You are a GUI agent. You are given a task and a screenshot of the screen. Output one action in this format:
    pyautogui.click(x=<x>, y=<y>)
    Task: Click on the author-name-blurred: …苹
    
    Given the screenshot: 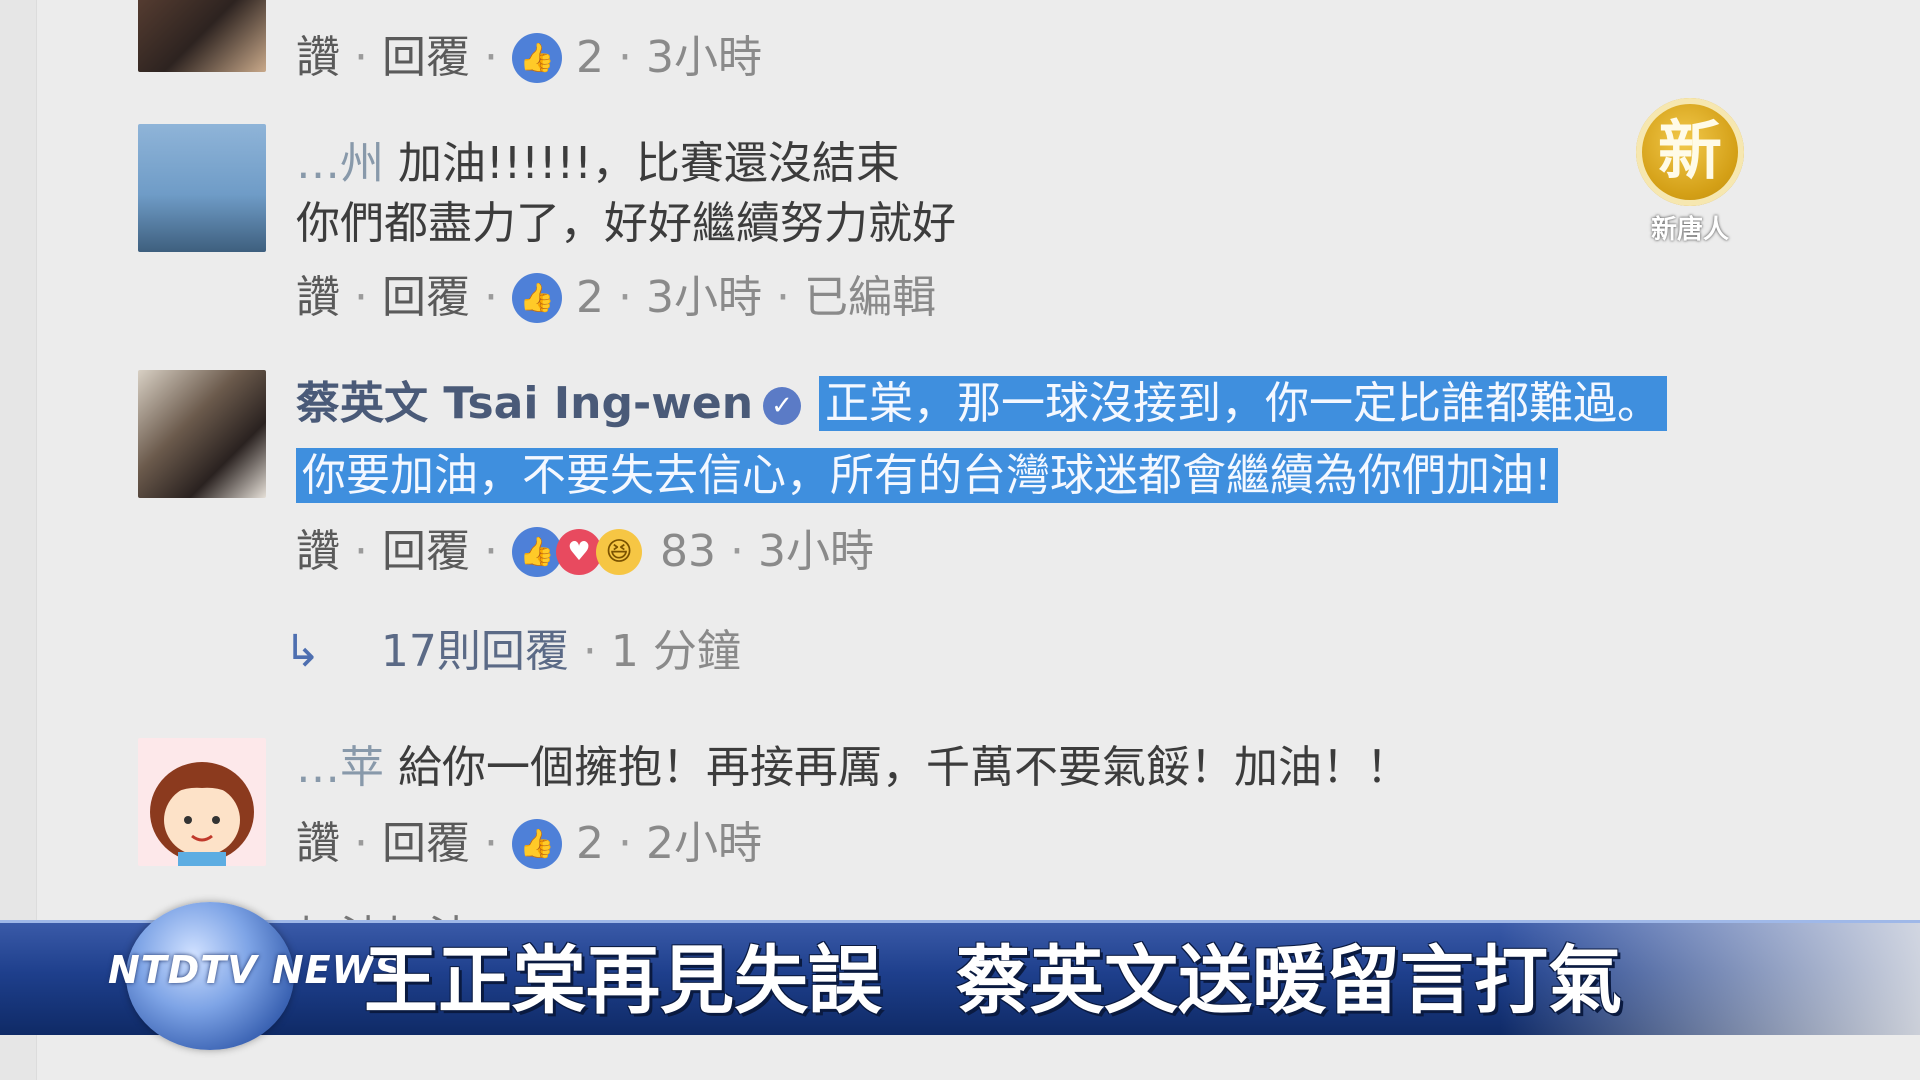 What is the action you would take?
    pyautogui.click(x=340, y=768)
    